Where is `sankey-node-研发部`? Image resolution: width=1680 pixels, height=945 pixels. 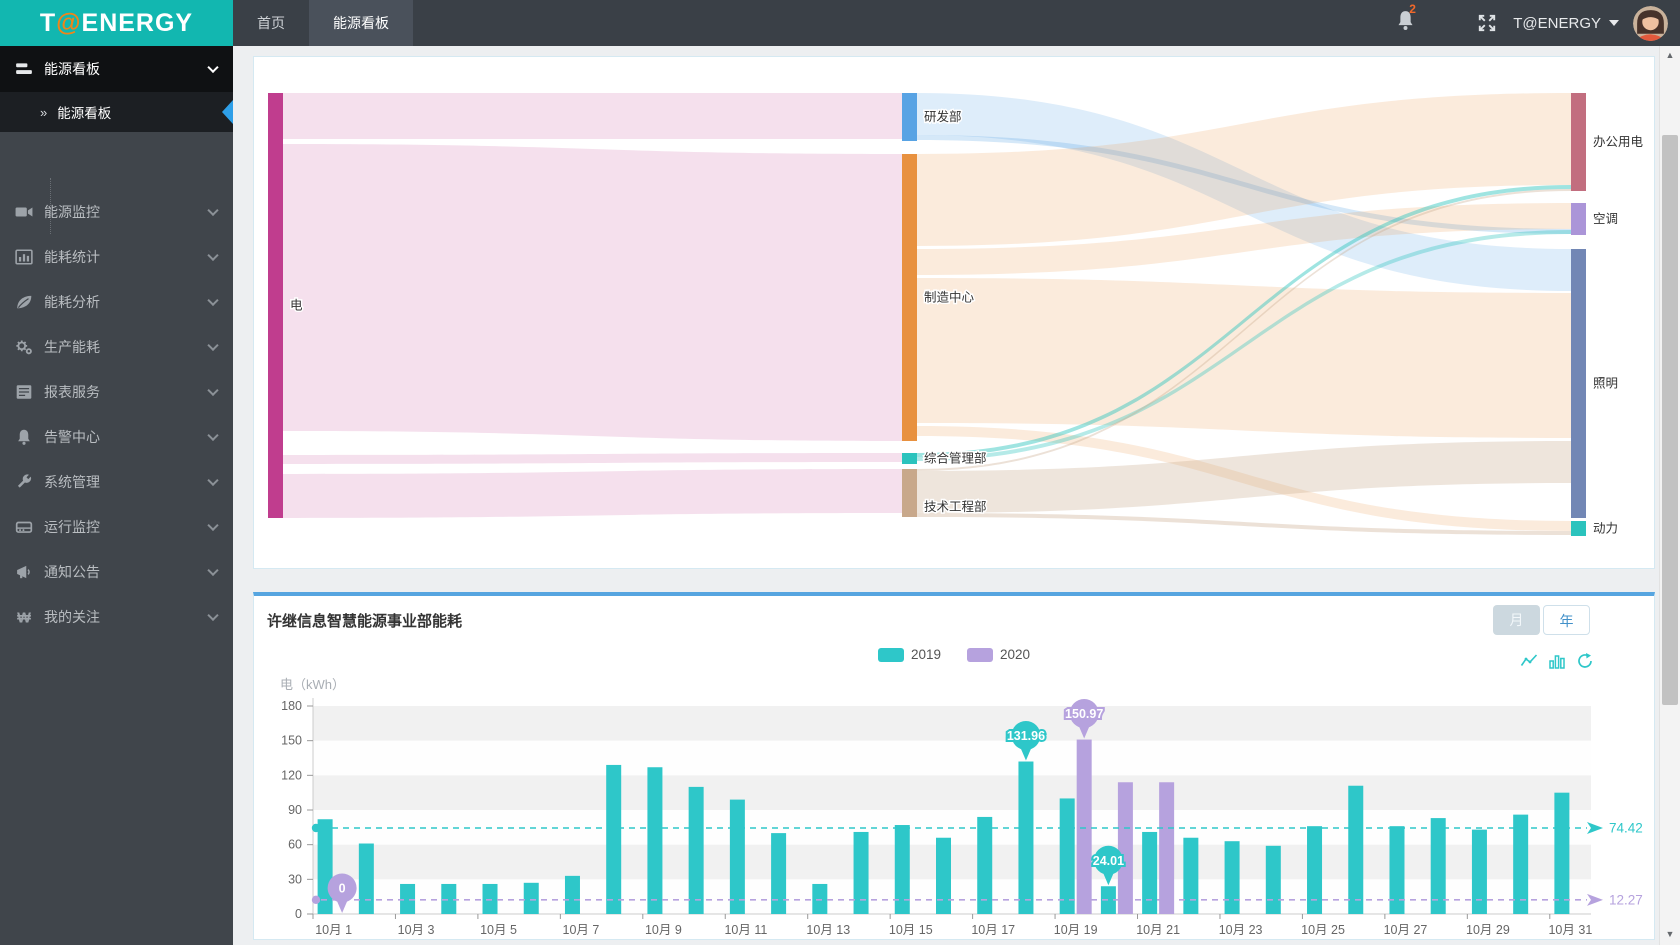 sankey-node-研发部 is located at coordinates (909, 117).